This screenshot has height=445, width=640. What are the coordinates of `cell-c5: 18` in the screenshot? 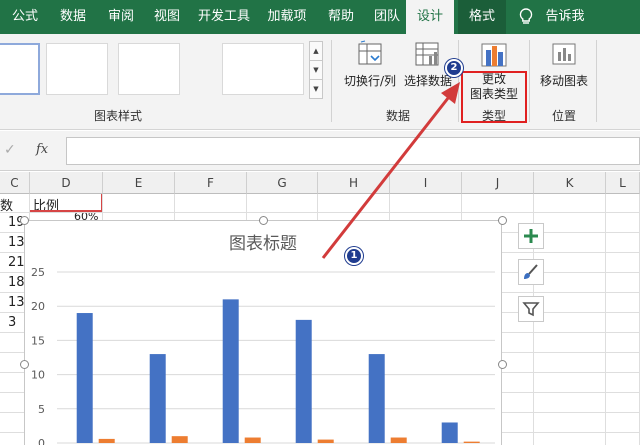 It's located at (16, 282).